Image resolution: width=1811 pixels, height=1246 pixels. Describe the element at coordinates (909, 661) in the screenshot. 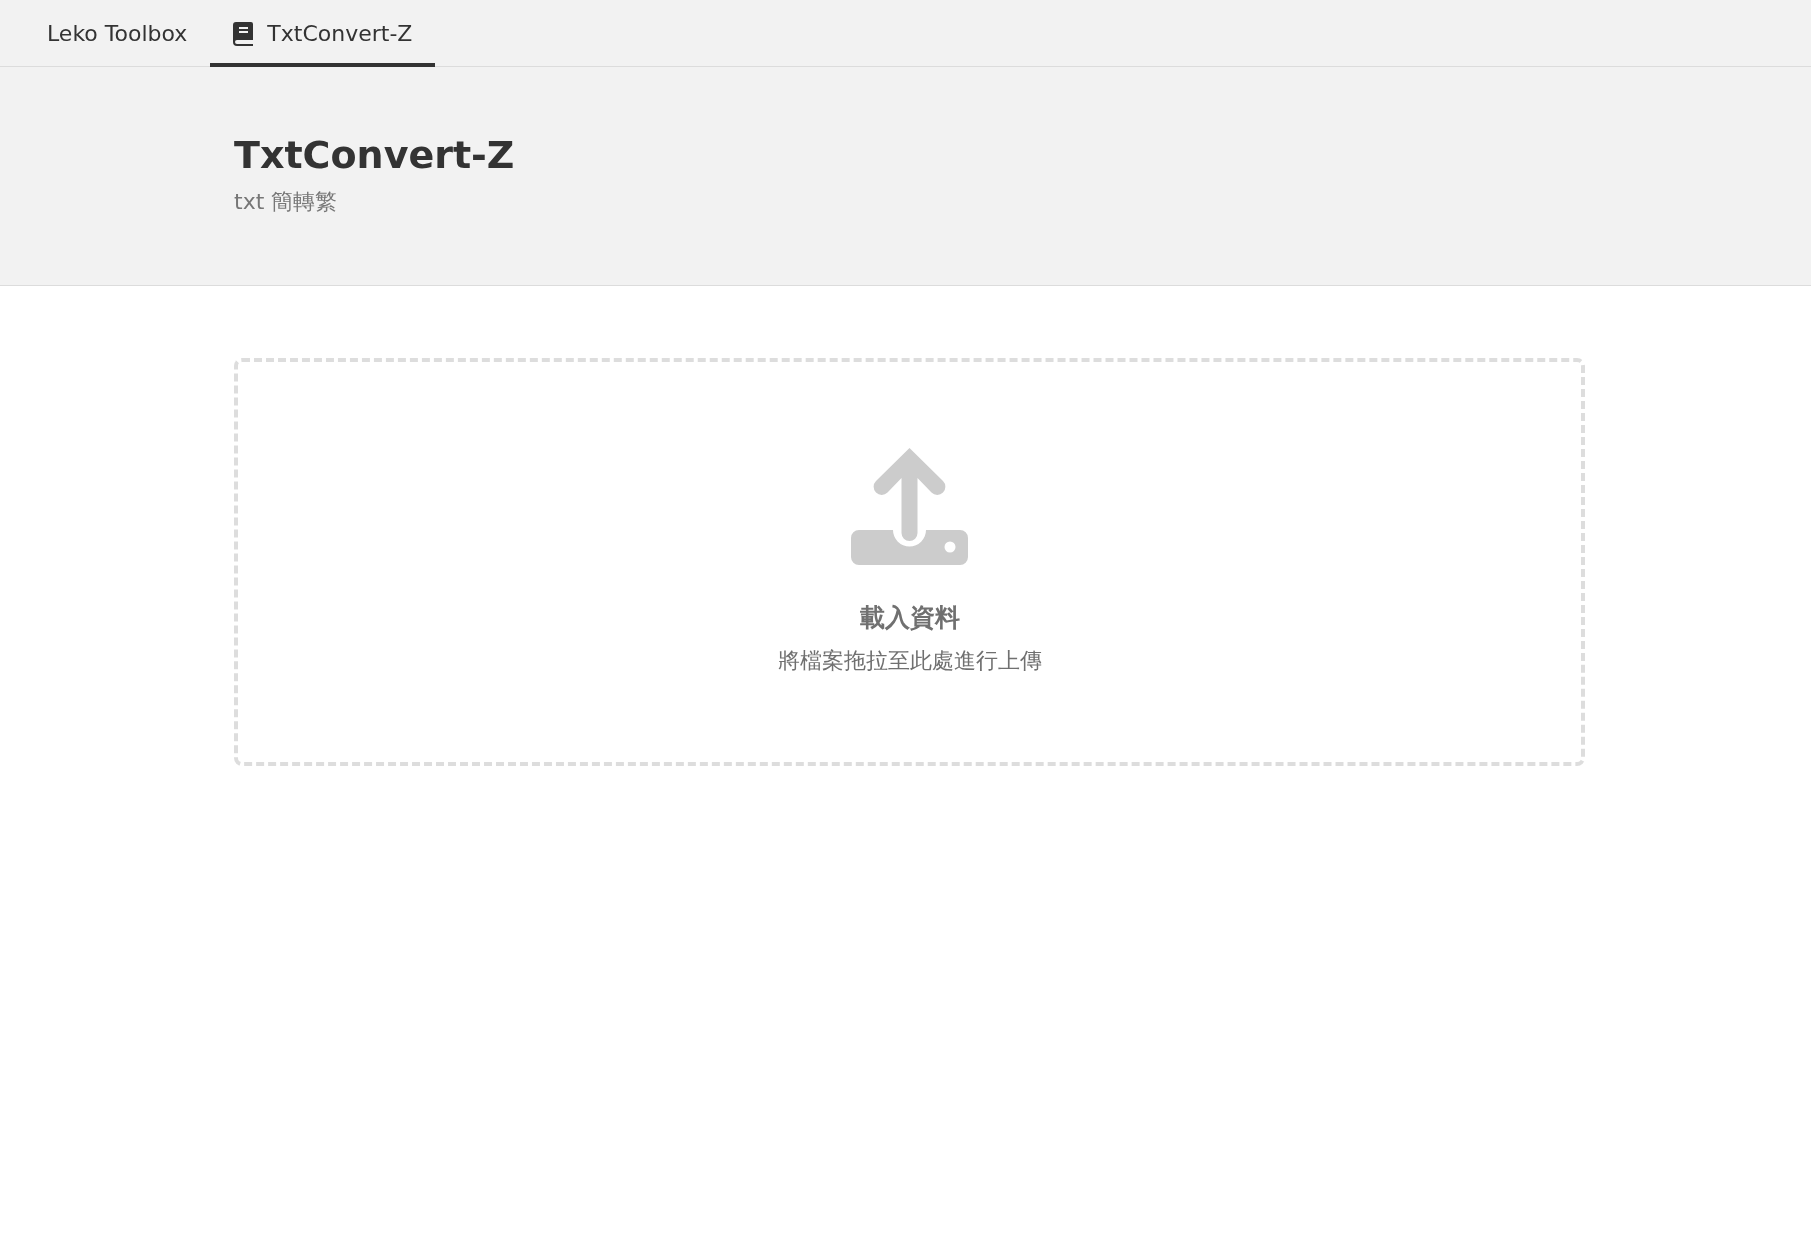

I see `drop-zone-hint: 將檔案拖拉至此處進行上傳` at that location.